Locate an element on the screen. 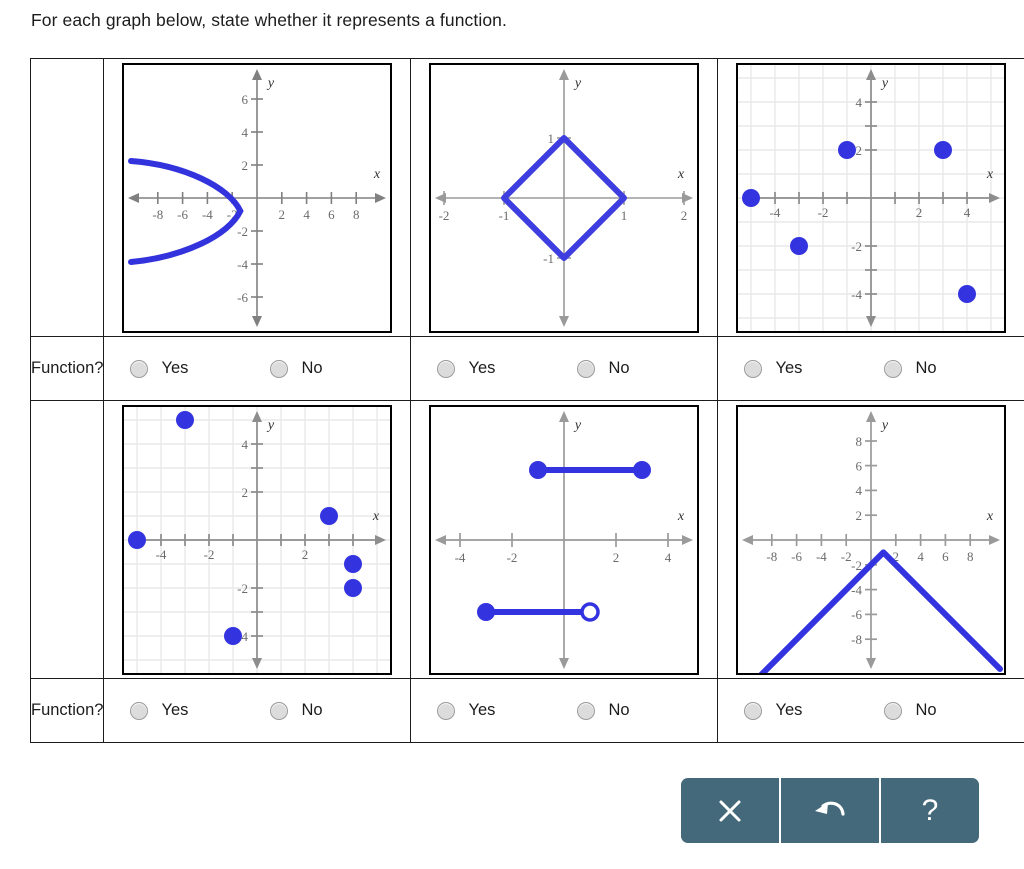  undo-button is located at coordinates (831, 810).